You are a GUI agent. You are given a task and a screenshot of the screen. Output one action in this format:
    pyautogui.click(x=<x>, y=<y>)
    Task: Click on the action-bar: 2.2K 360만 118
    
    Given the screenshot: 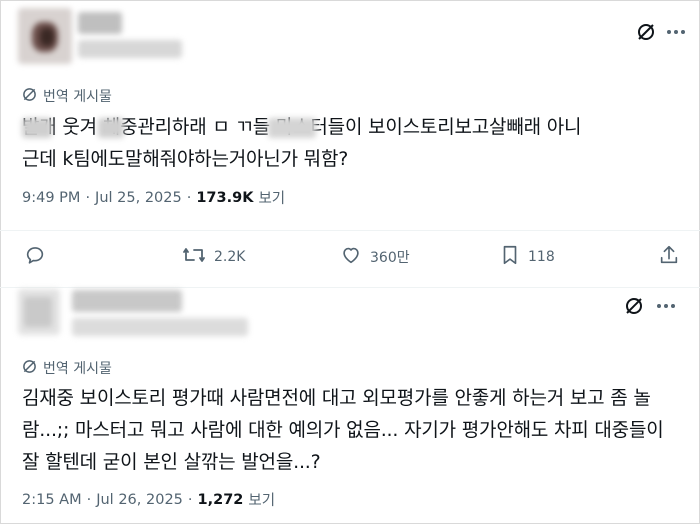 What is the action you would take?
    pyautogui.click(x=352, y=260)
    